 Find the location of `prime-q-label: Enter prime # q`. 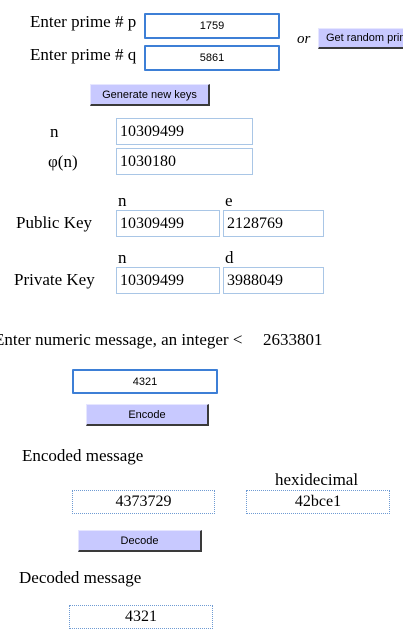

prime-q-label: Enter prime # q is located at coordinates (83, 54).